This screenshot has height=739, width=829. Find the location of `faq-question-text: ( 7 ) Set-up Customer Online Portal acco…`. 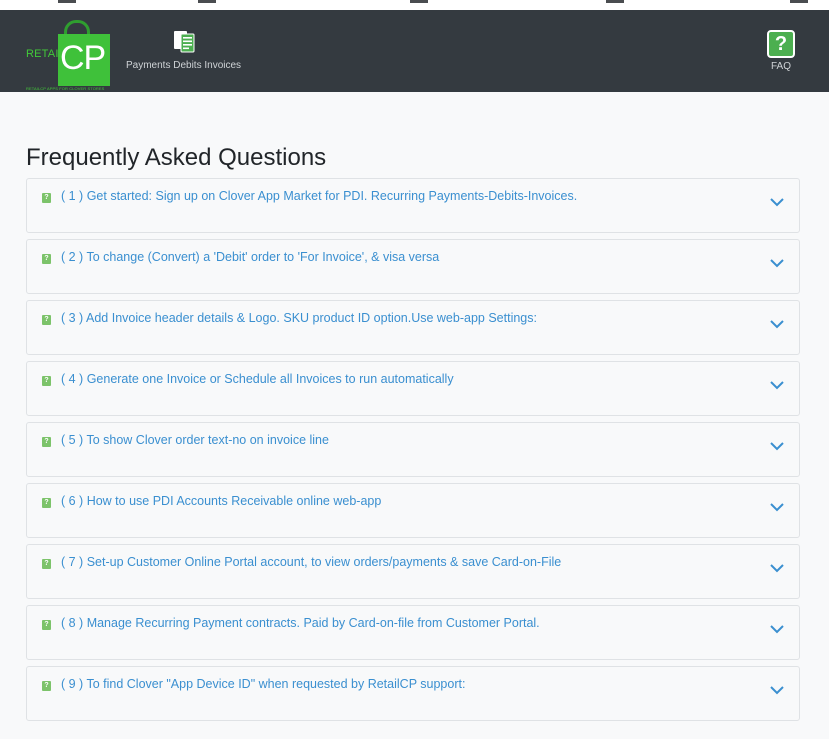

faq-question-text: ( 7 ) Set-up Customer Online Portal acco… is located at coordinates (311, 562).